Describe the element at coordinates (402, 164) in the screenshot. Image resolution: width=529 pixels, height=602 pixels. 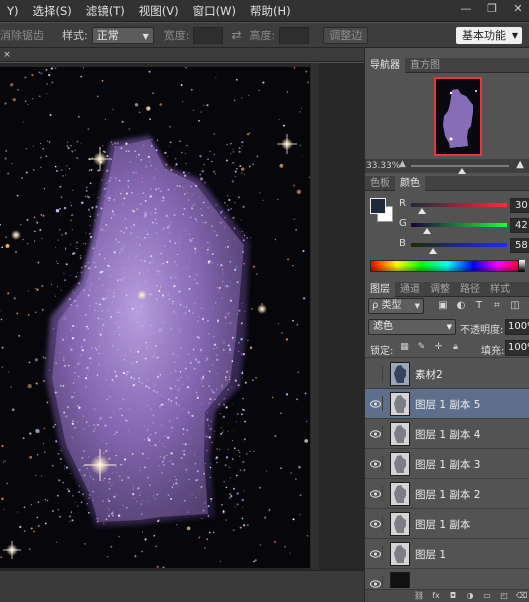
I see `zoom-out-icon: ▲` at that location.